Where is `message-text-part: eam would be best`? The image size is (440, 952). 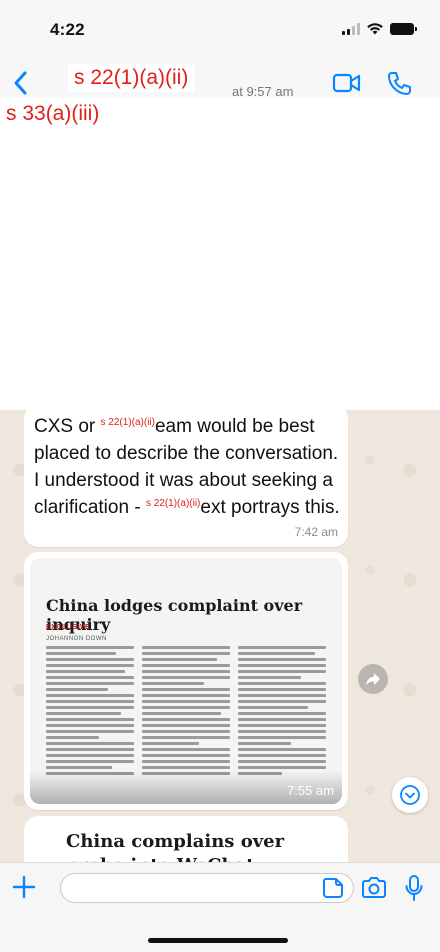 message-text-part: eam would be best is located at coordinates (234, 426).